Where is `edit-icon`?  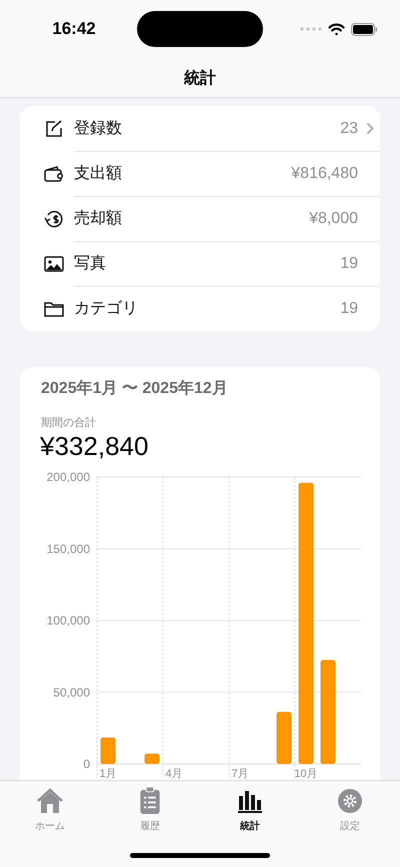 edit-icon is located at coordinates (54, 129).